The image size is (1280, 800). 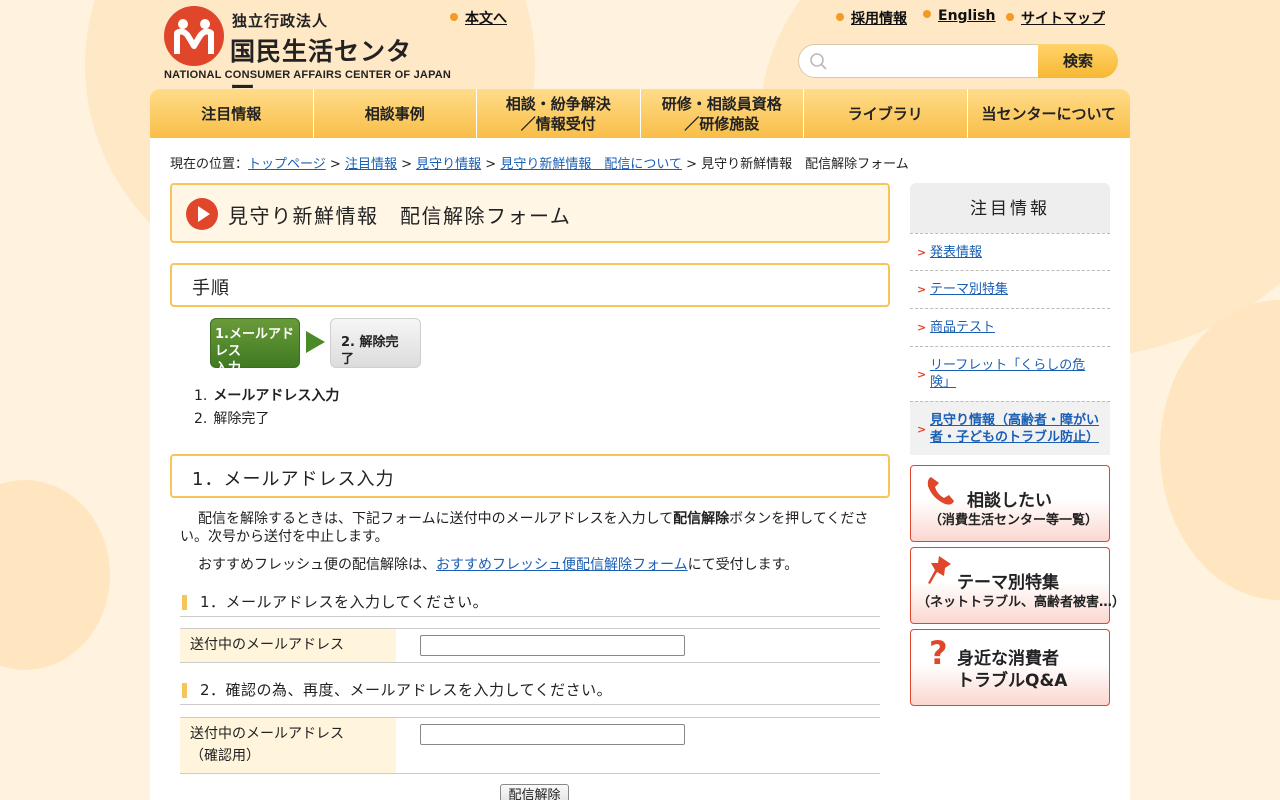 I want to click on sidebar-item-label: リーフレット「くらしの危険」, so click(x=1007, y=374).